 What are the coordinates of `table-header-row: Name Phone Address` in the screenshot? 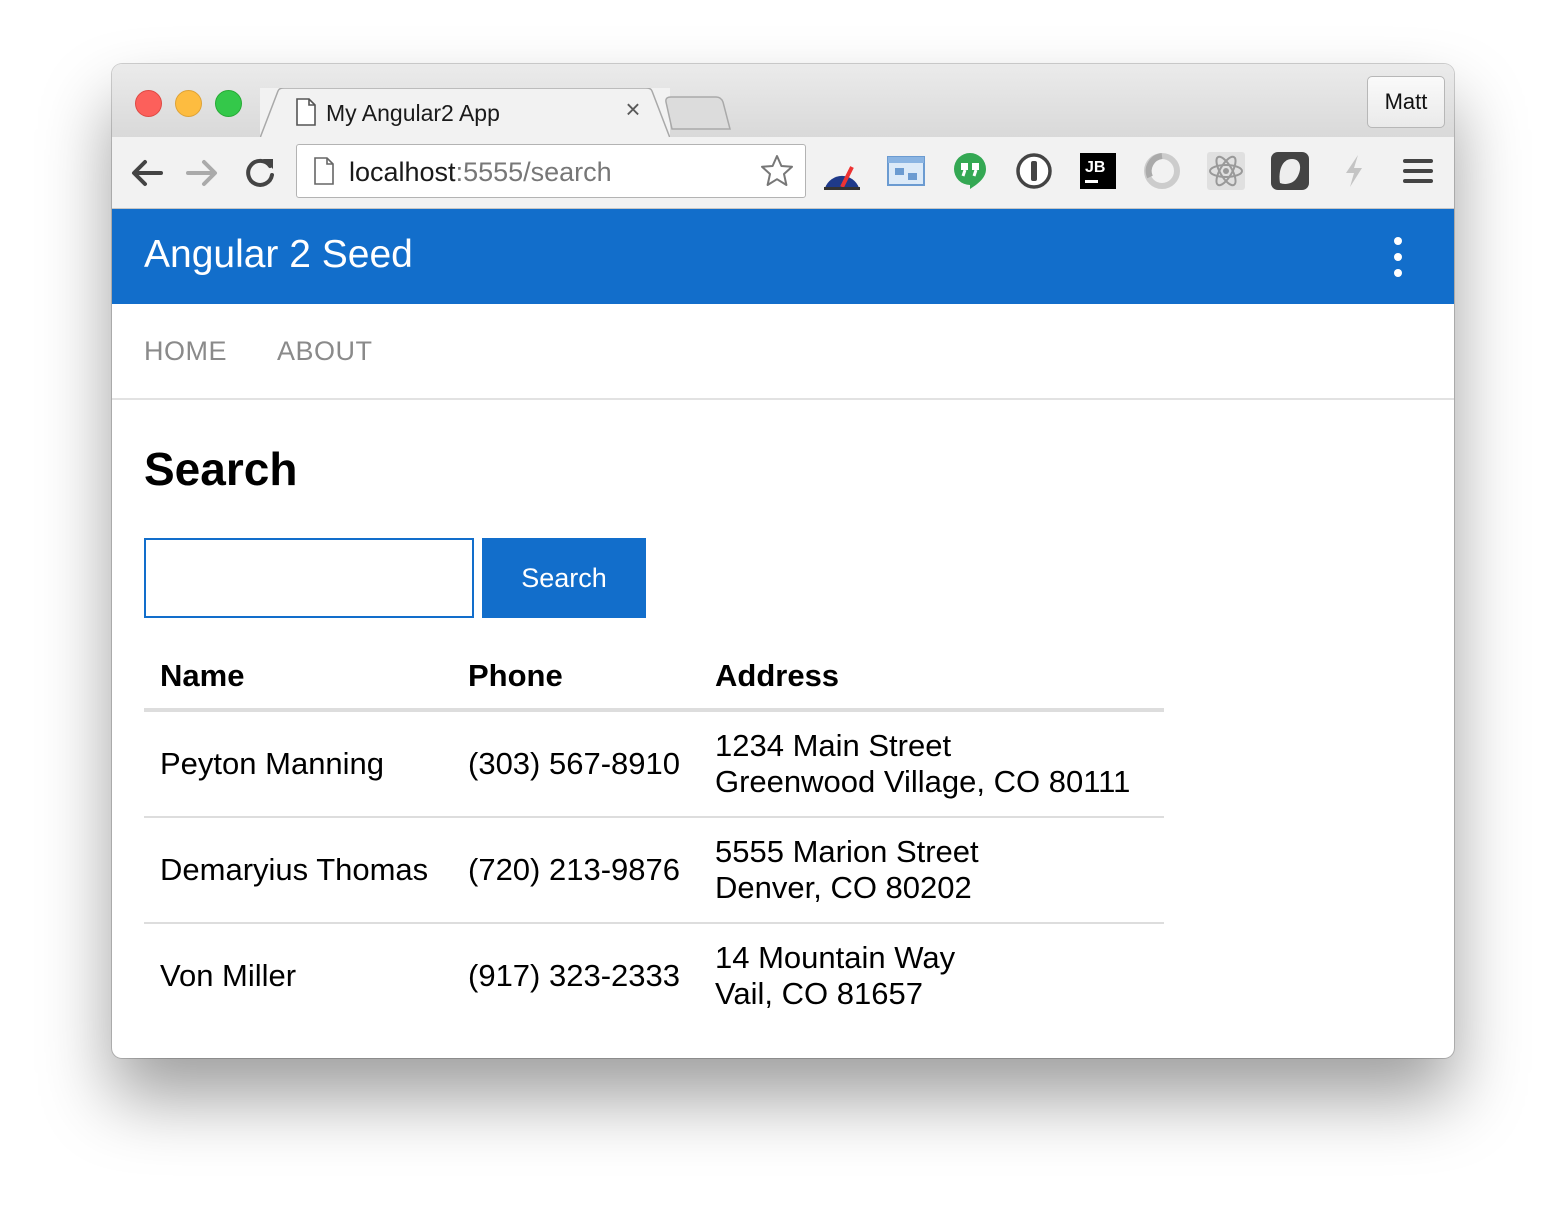 It's located at (654, 678).